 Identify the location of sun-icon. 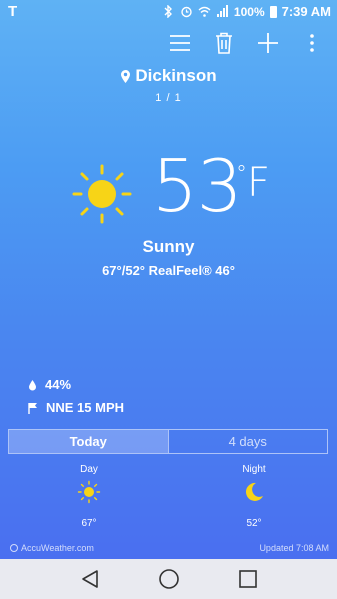
(102, 194).